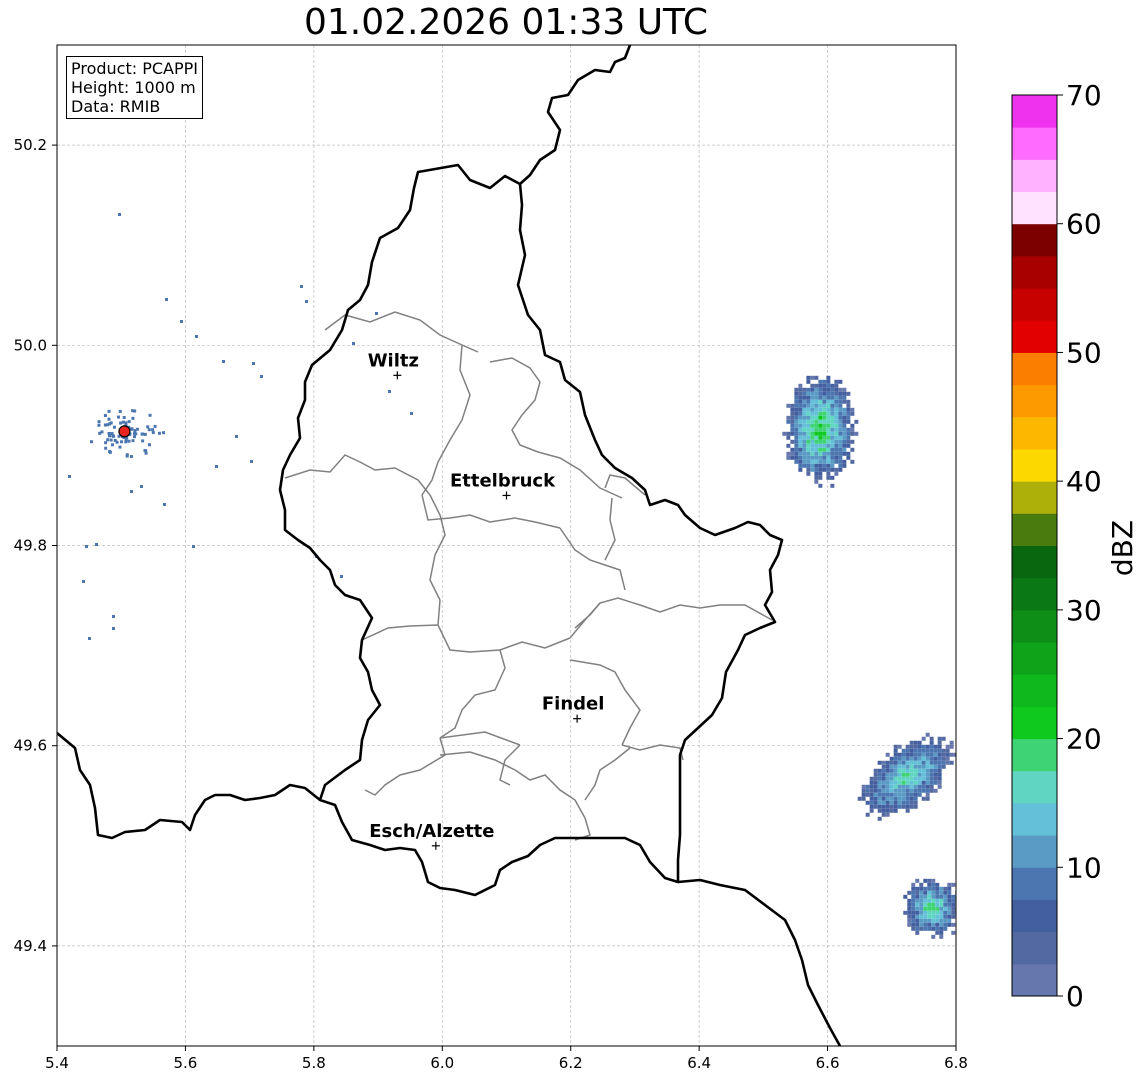 The height and width of the screenshot is (1084, 1145). What do you see at coordinates (506, 1059) in the screenshot?
I see `x-axis: 5.4 5.6 5.8 6.0 6.2 6.4 6.6 6.8` at bounding box center [506, 1059].